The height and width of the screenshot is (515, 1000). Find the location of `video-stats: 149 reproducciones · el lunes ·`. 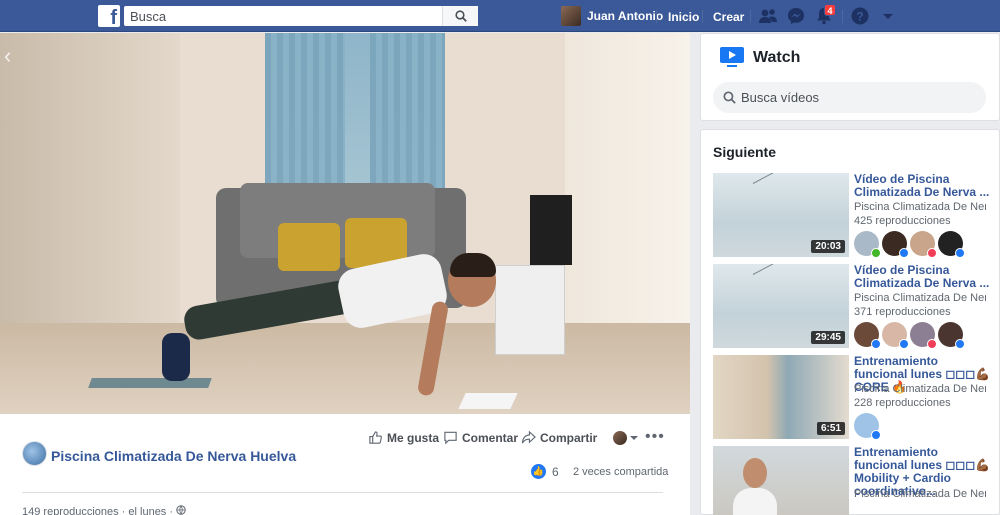

video-stats: 149 reproducciones · el lunes · is located at coordinates (104, 510).